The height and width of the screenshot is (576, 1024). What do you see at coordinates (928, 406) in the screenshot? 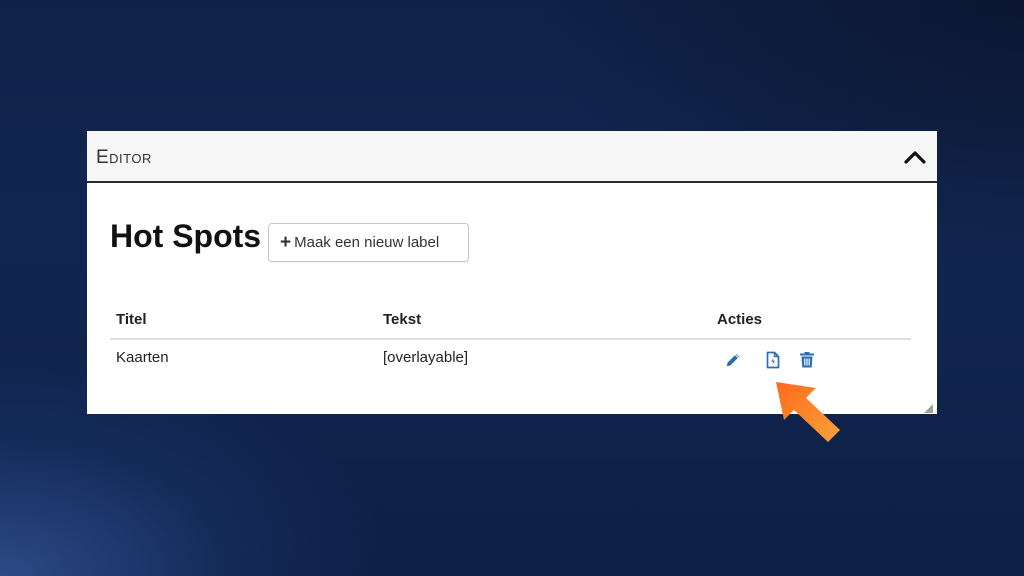
I see `resize-handle-icon` at bounding box center [928, 406].